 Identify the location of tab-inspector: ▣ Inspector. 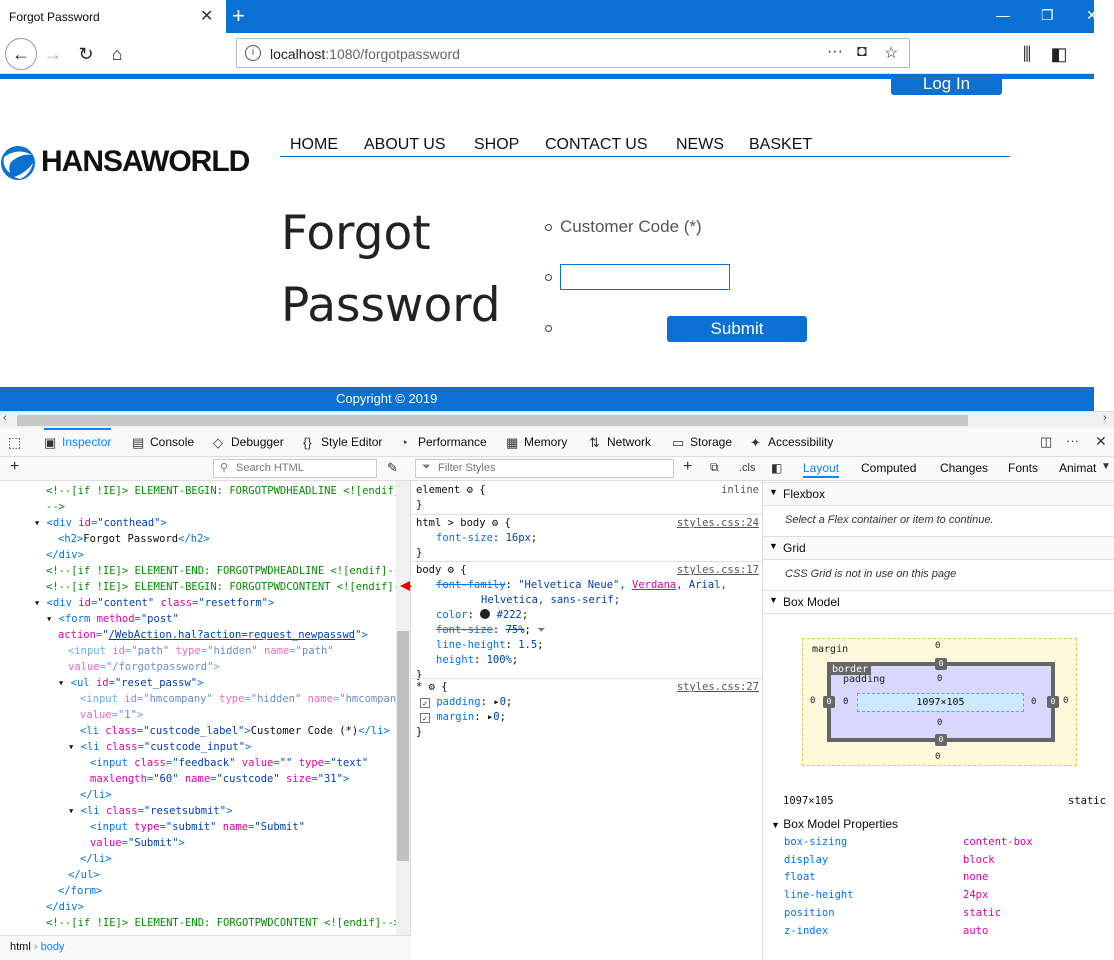
(78, 442).